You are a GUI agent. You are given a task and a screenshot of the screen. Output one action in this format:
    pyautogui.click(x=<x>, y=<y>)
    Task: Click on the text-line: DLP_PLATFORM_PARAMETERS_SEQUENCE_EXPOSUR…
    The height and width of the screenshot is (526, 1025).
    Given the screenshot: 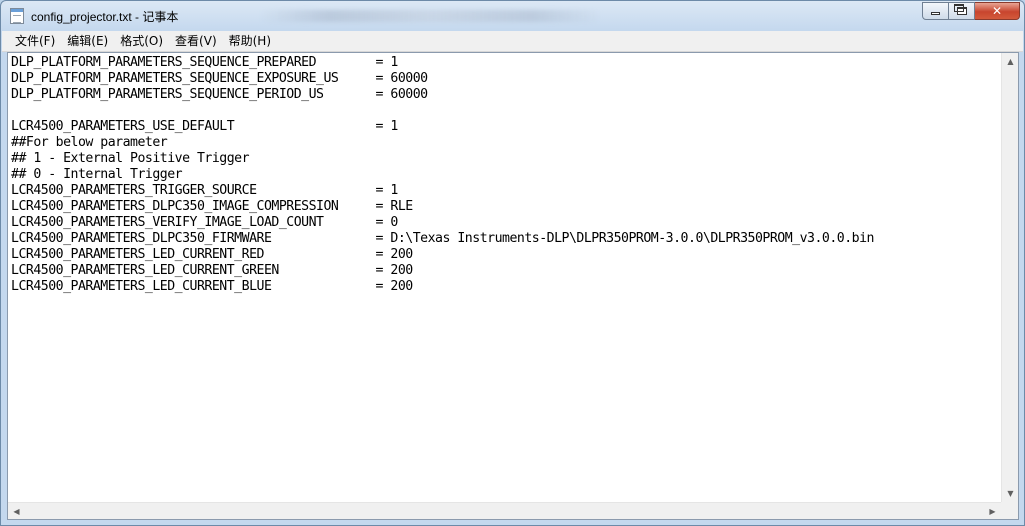 What is the action you would take?
    pyautogui.click(x=219, y=78)
    